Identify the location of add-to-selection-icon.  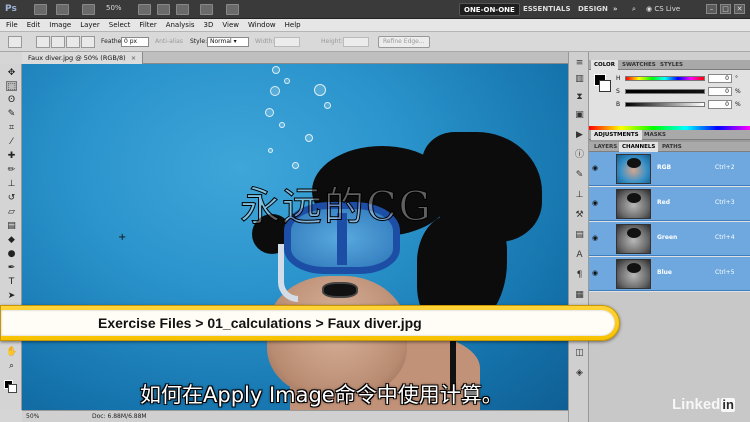
(58, 42).